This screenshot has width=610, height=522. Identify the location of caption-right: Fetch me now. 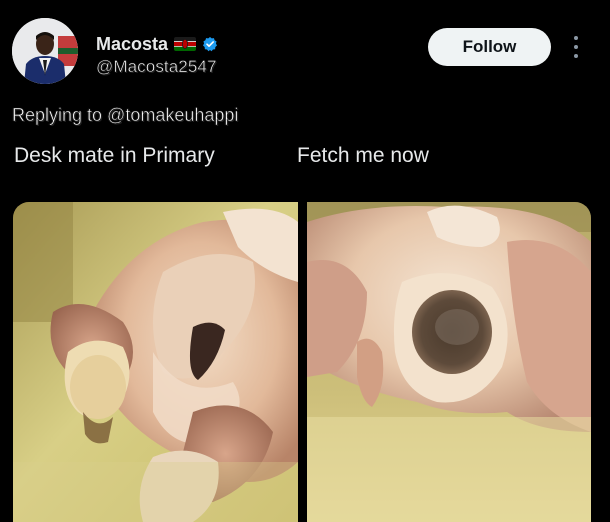
(363, 155).